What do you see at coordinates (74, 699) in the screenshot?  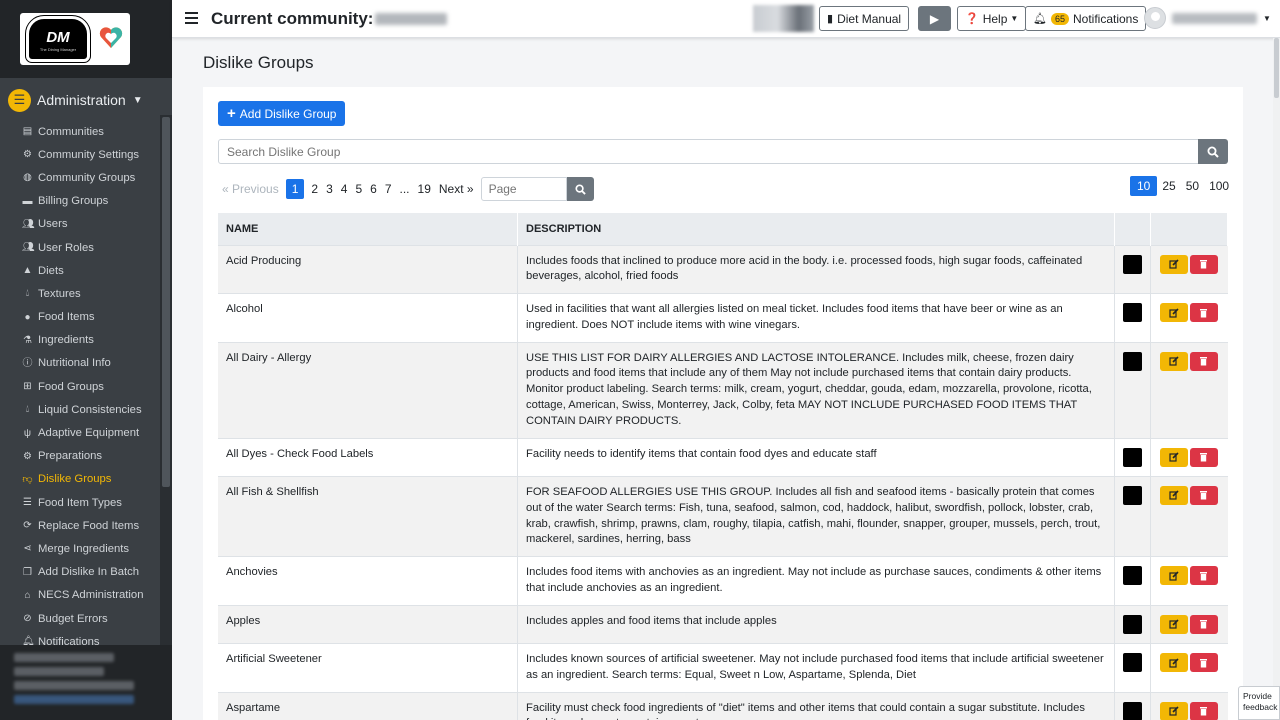 I see `redacted-link` at bounding box center [74, 699].